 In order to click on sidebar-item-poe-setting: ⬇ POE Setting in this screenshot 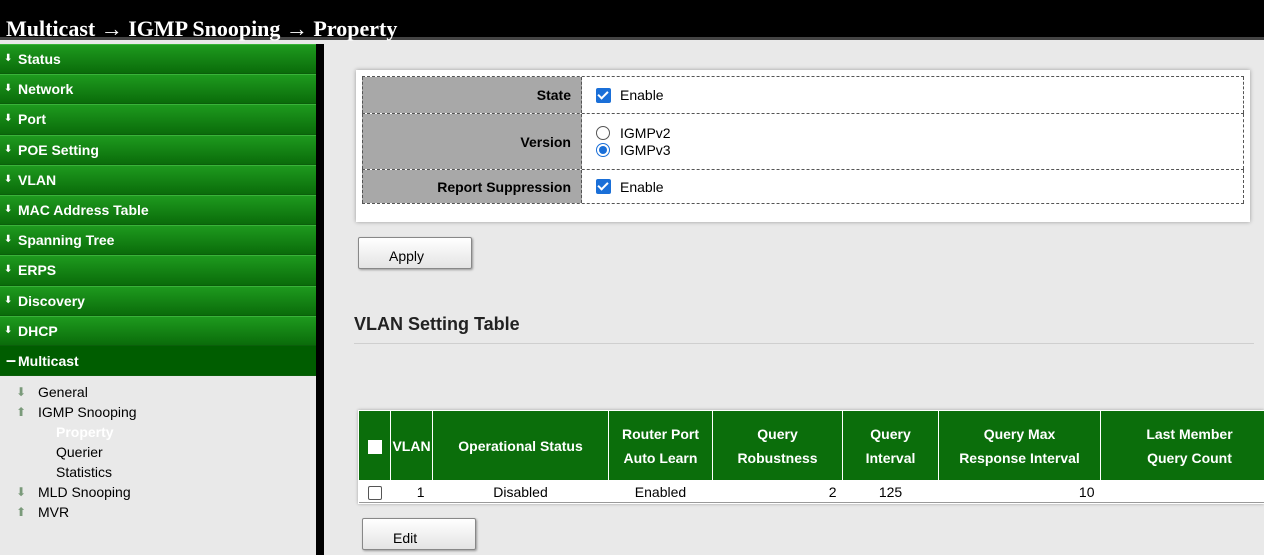, I will do `click(158, 149)`.